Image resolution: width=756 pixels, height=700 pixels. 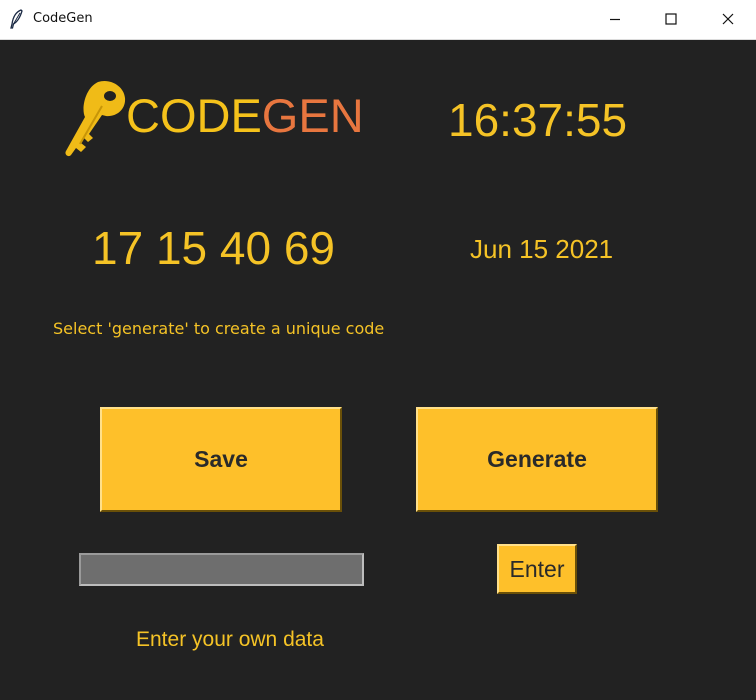 I want to click on maximize-button, so click(x=671, y=19).